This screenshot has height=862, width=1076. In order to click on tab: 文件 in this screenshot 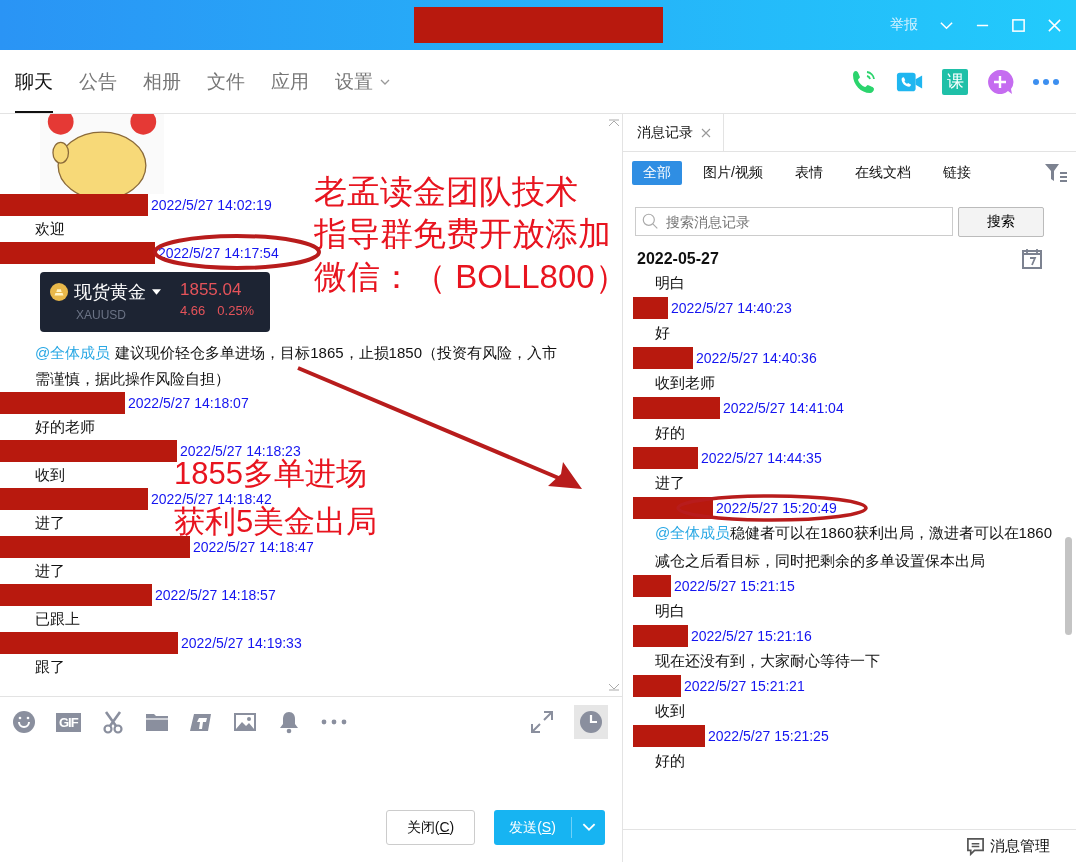, I will do `click(226, 81)`.